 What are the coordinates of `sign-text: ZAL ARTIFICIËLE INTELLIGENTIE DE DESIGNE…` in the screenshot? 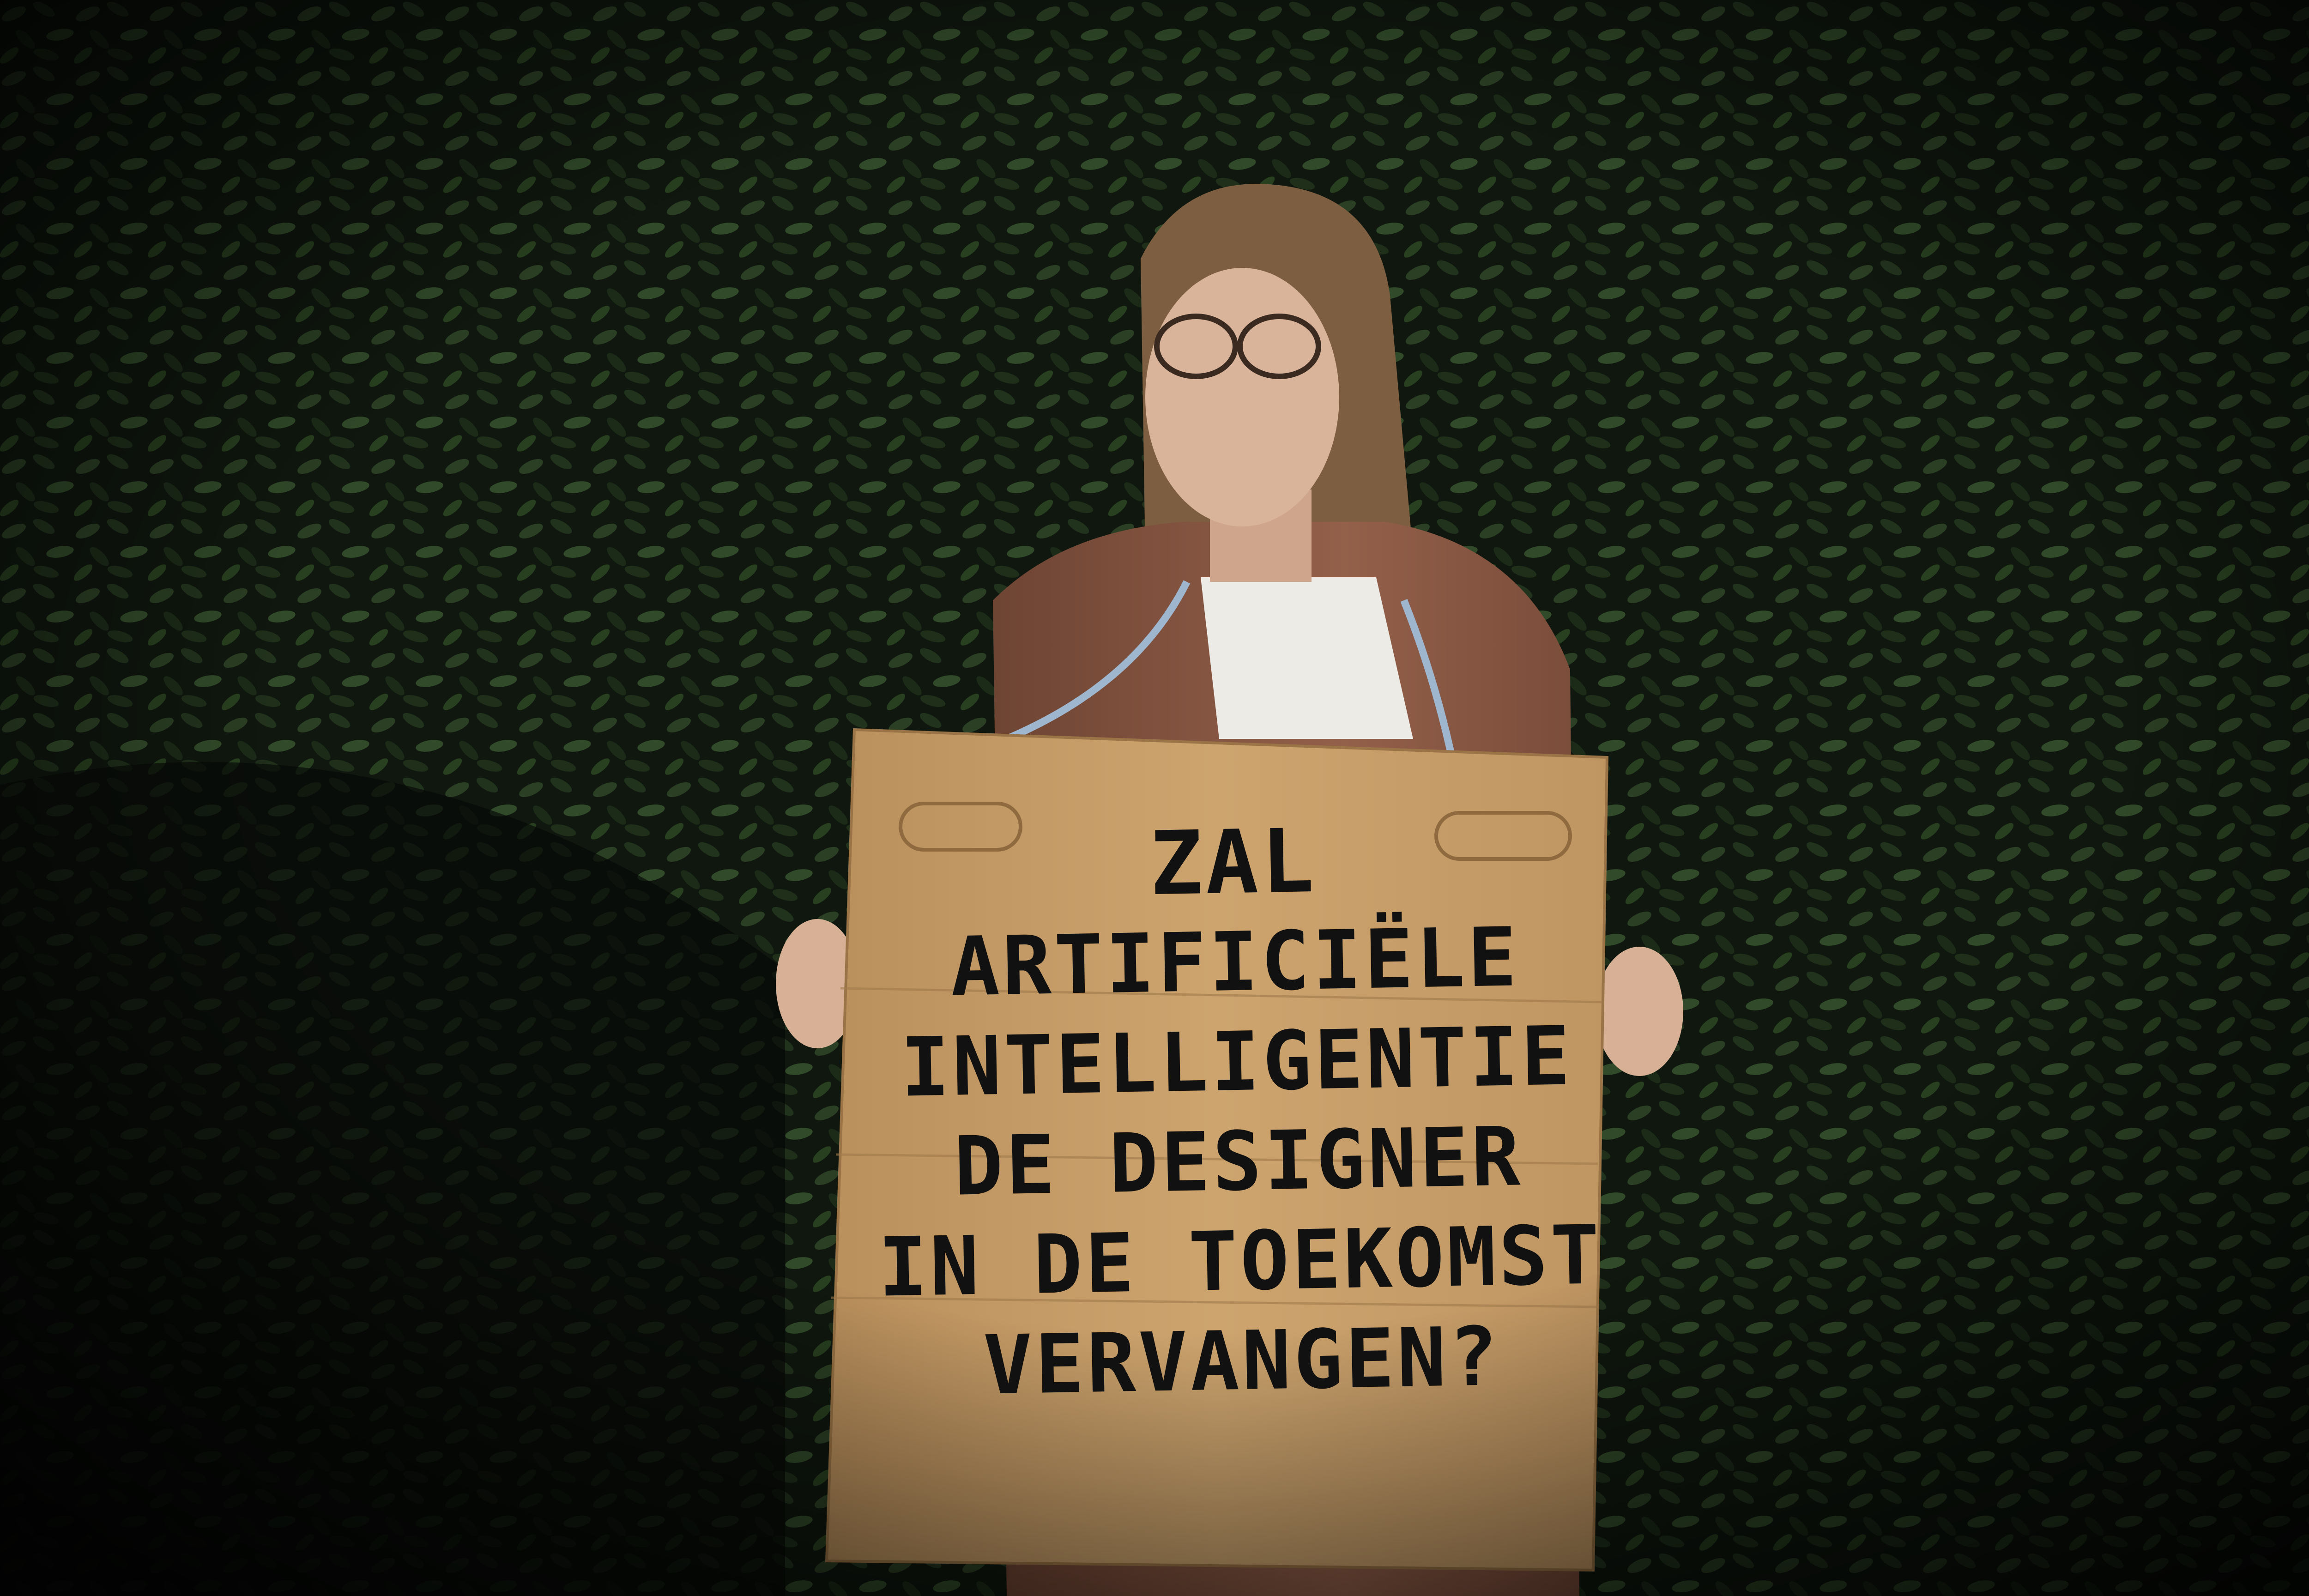 It's located at (1238, 1112).